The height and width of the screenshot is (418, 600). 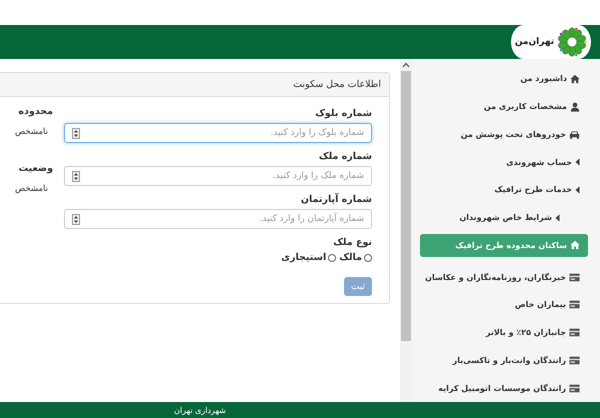 What do you see at coordinates (337, 84) in the screenshot?
I see `panel-title: اطلاعات محل سکونت` at bounding box center [337, 84].